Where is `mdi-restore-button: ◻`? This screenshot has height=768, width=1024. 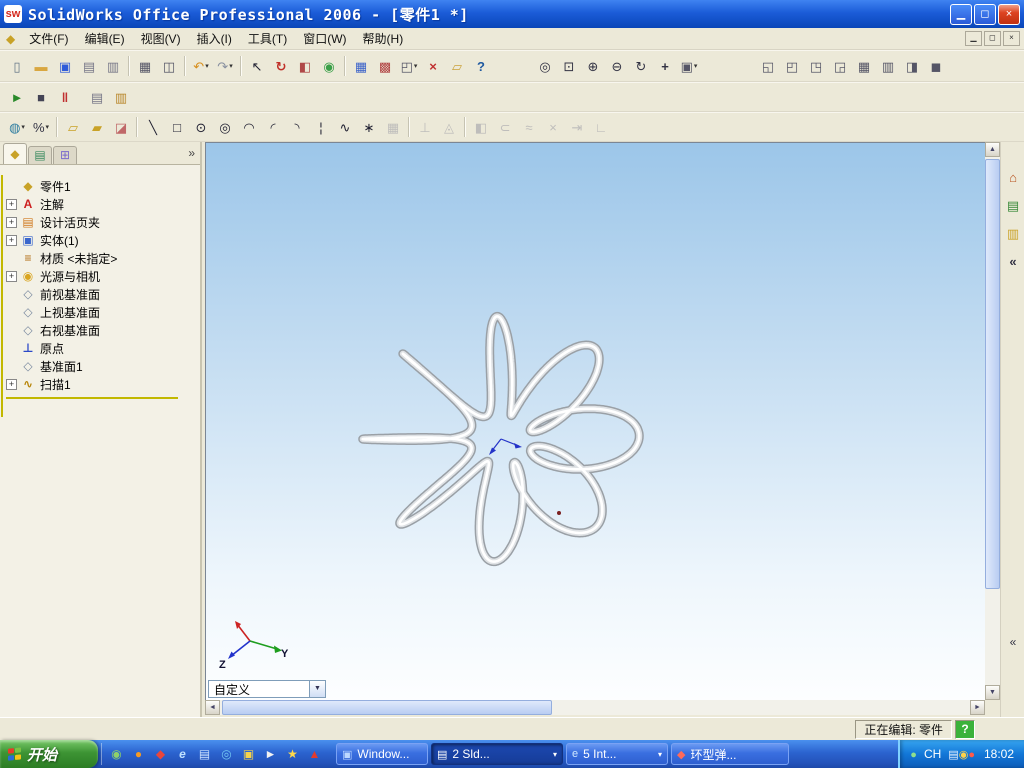 mdi-restore-button: ◻ is located at coordinates (992, 38).